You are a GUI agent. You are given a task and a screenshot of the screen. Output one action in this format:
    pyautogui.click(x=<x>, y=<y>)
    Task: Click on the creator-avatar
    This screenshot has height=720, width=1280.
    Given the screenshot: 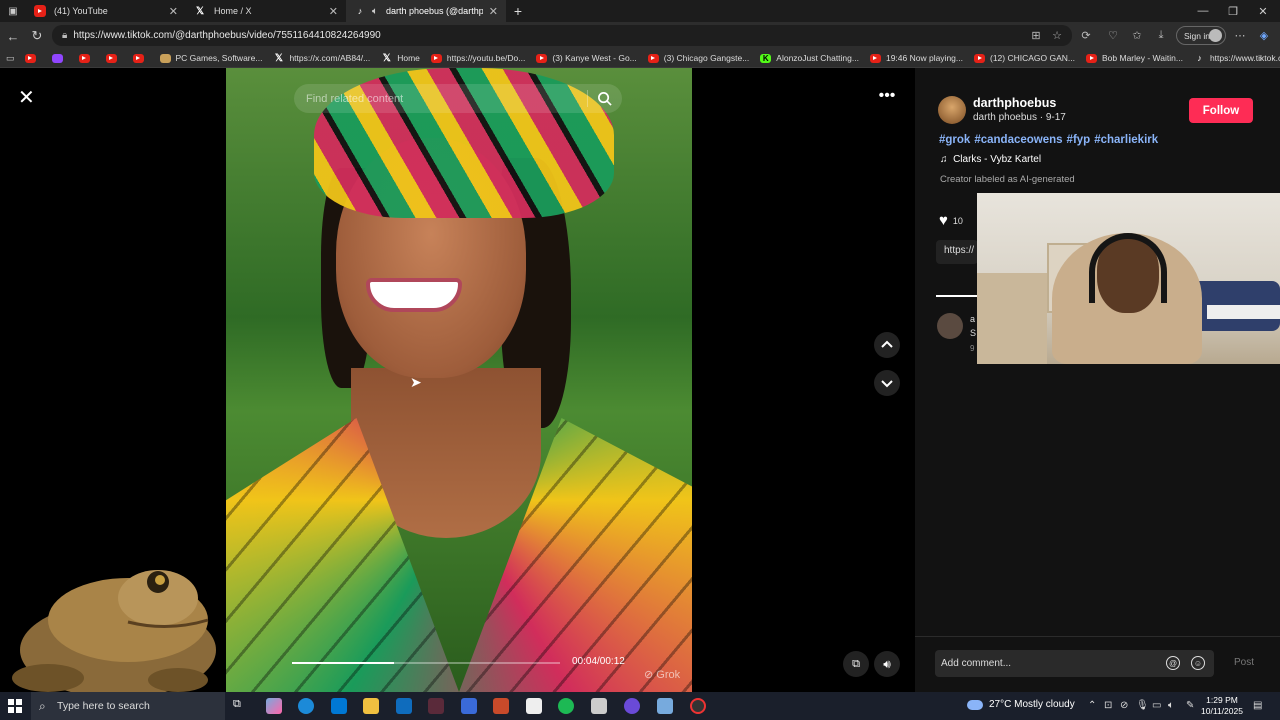 What is the action you would take?
    pyautogui.click(x=952, y=110)
    